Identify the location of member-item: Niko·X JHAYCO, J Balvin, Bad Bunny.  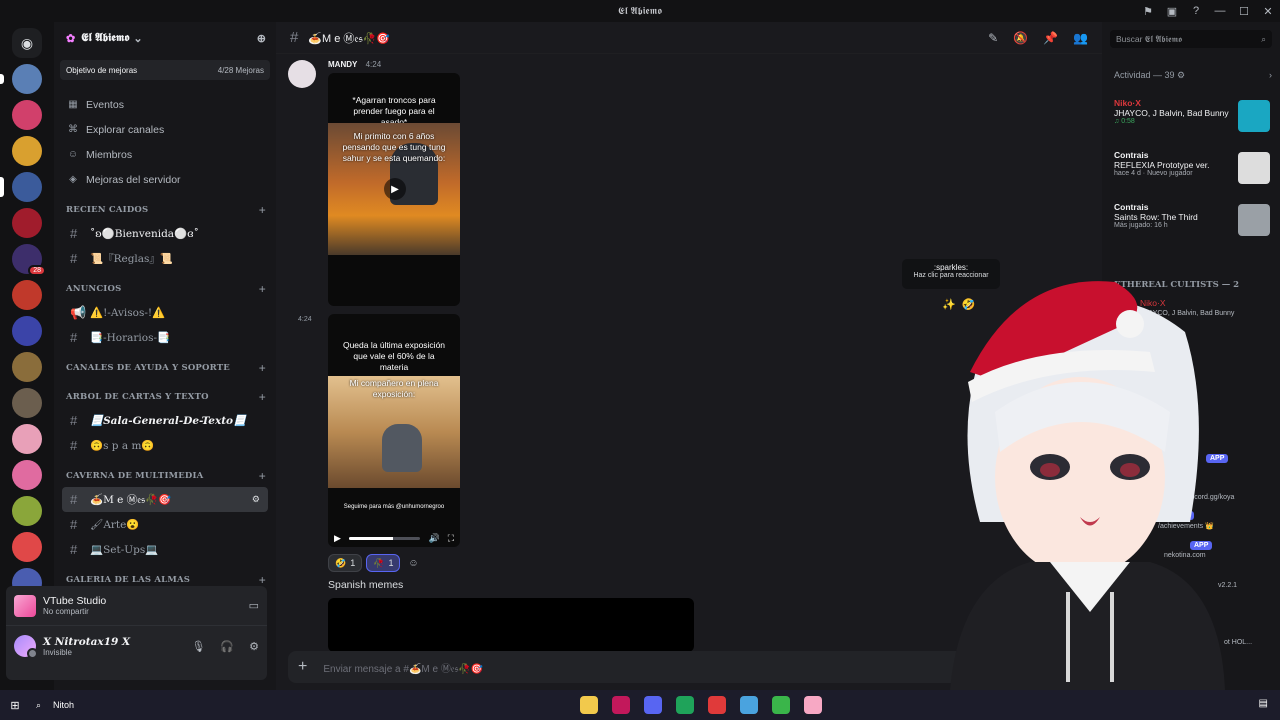
(1194, 311).